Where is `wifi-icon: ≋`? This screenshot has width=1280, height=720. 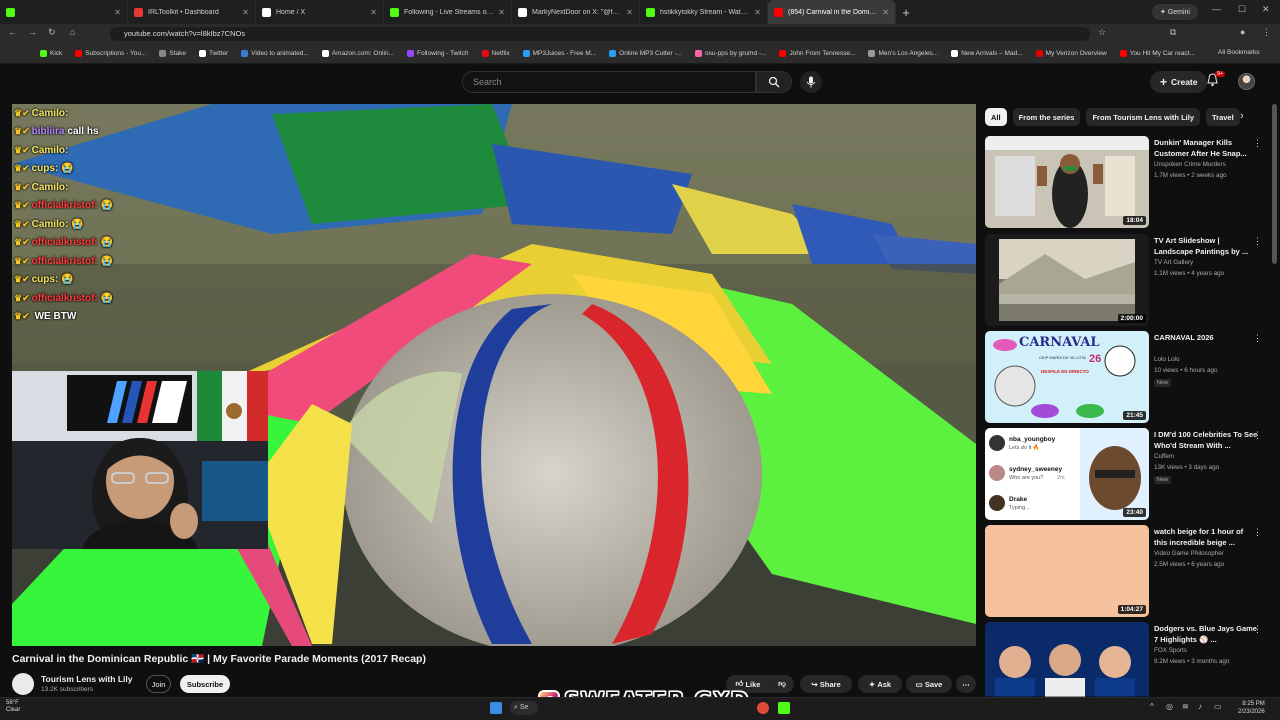 wifi-icon: ≋ is located at coordinates (1185, 706).